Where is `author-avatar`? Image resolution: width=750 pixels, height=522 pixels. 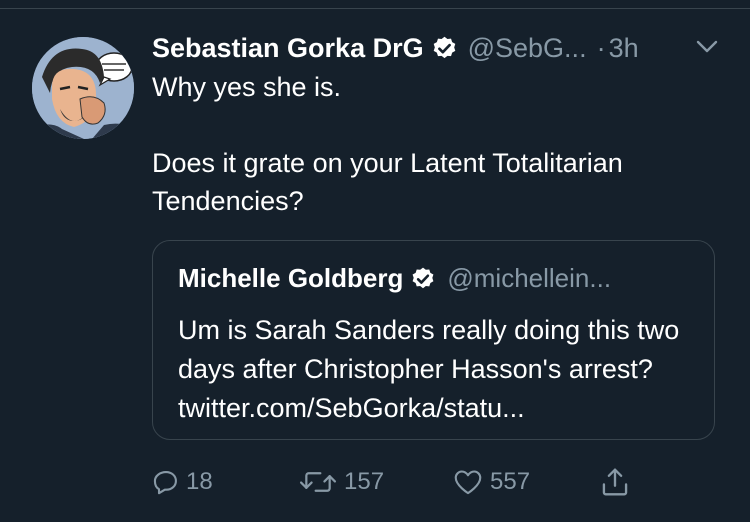 author-avatar is located at coordinates (83, 88).